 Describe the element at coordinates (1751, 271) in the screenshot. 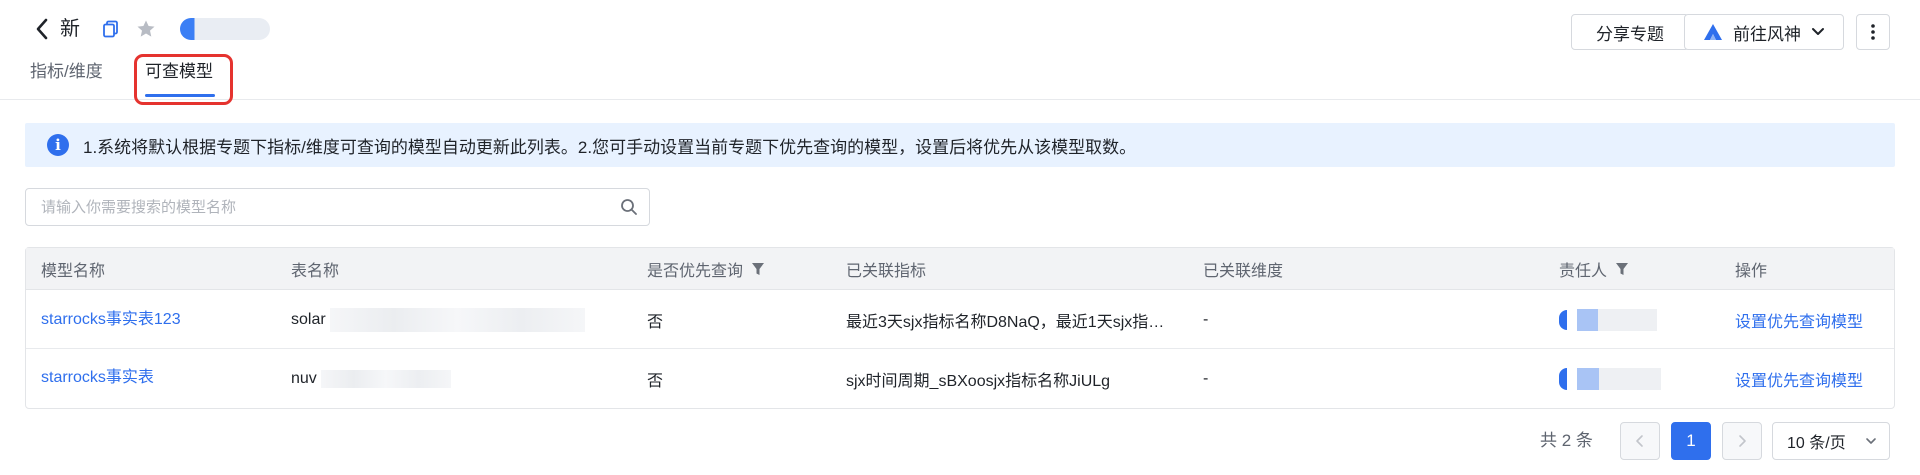

I see `column-header-actions: 操作` at that location.